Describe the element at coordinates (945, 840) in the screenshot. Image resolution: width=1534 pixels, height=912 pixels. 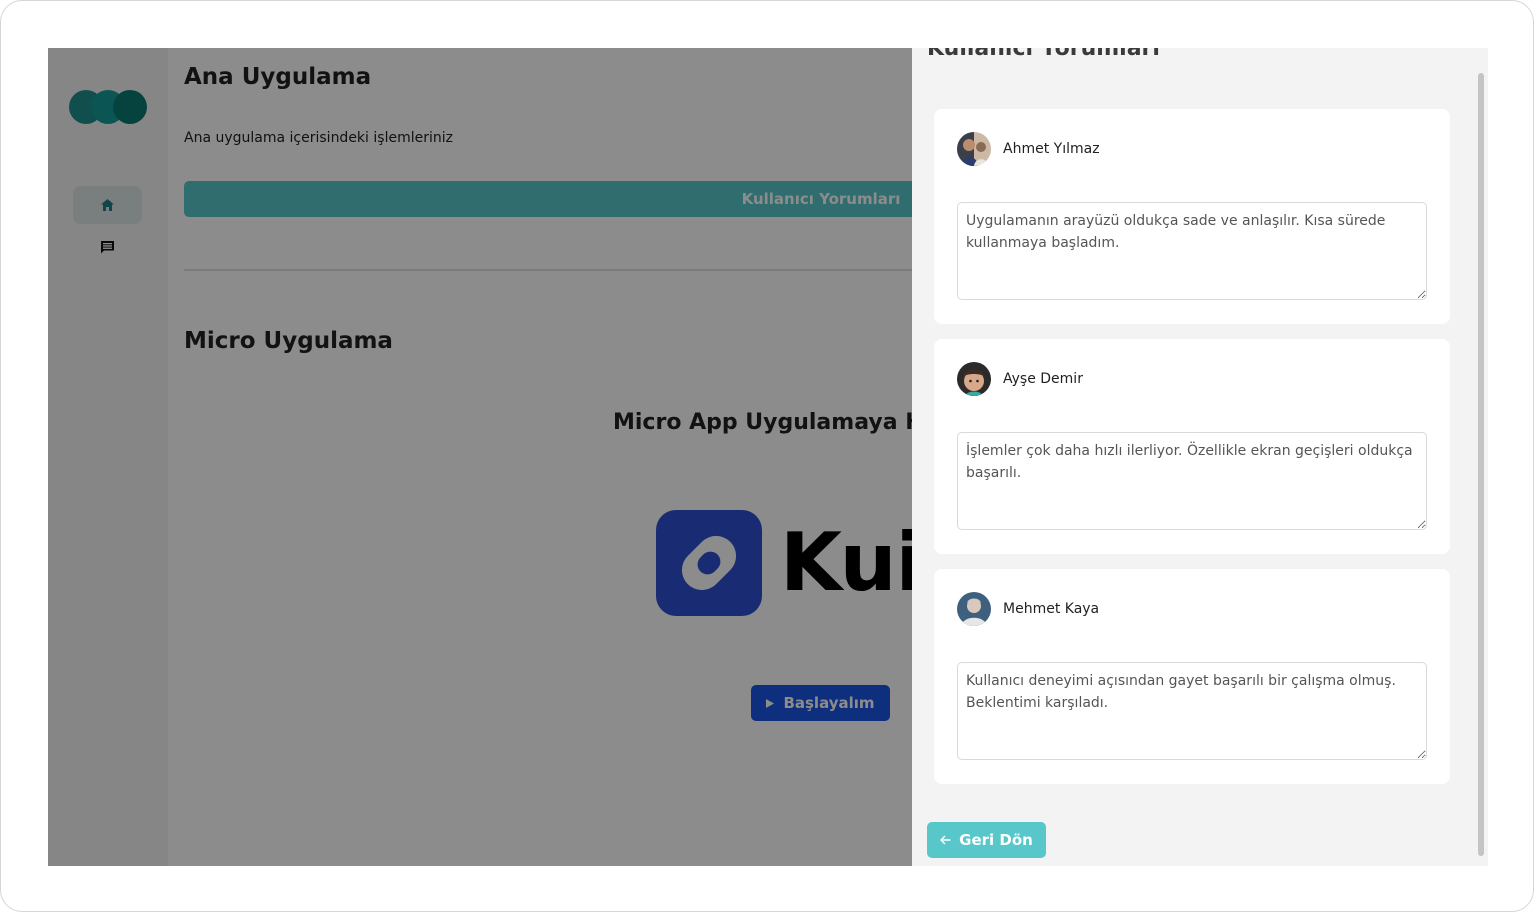
I see `arrow-left-icon` at that location.